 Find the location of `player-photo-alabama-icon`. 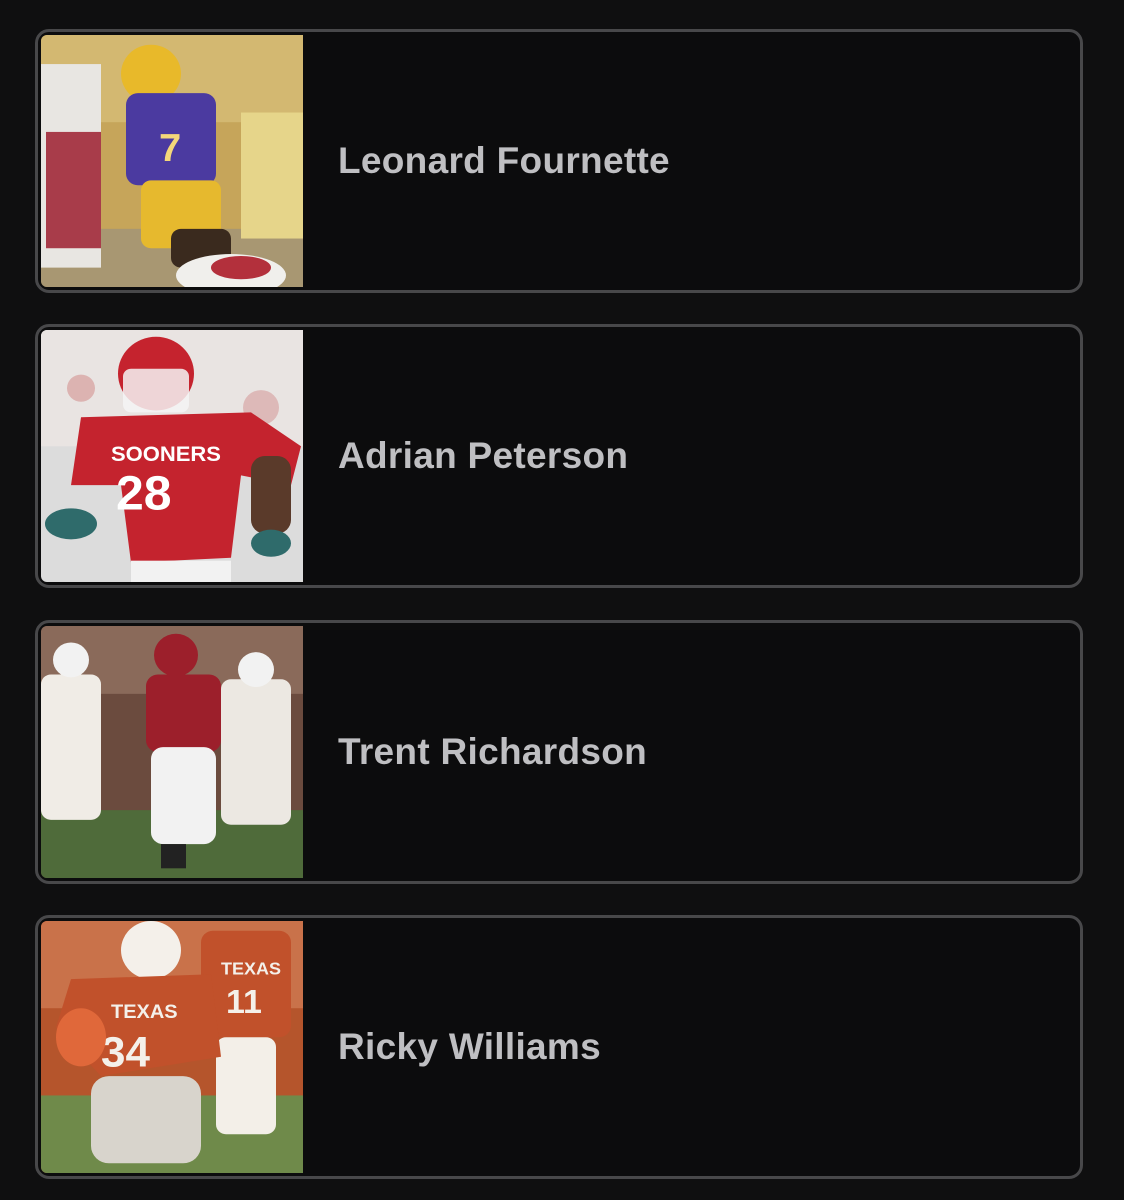

player-photo-alabama-icon is located at coordinates (172, 752).